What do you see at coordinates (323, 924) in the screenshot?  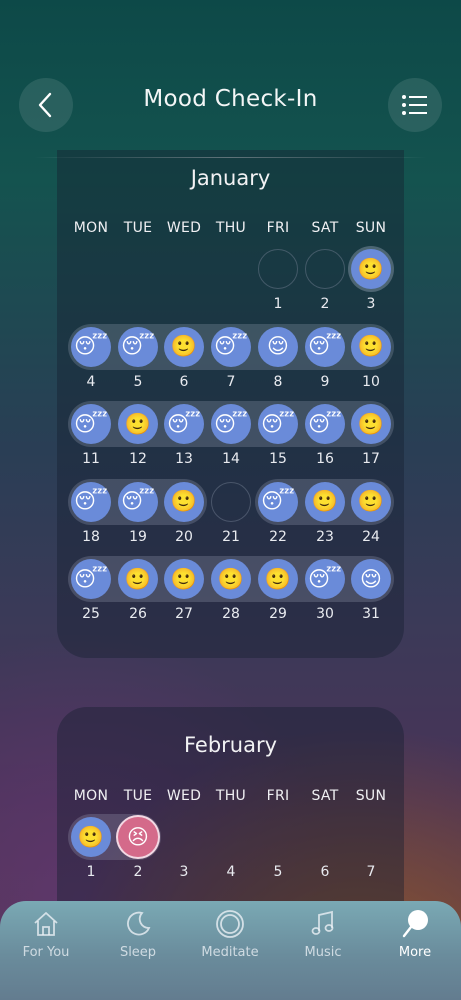 I see `music-note-icon` at bounding box center [323, 924].